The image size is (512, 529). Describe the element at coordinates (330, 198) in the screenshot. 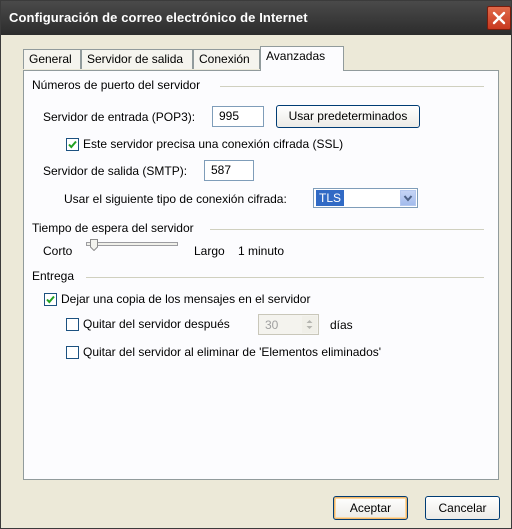

I see `encryption-type-value: TLS` at that location.